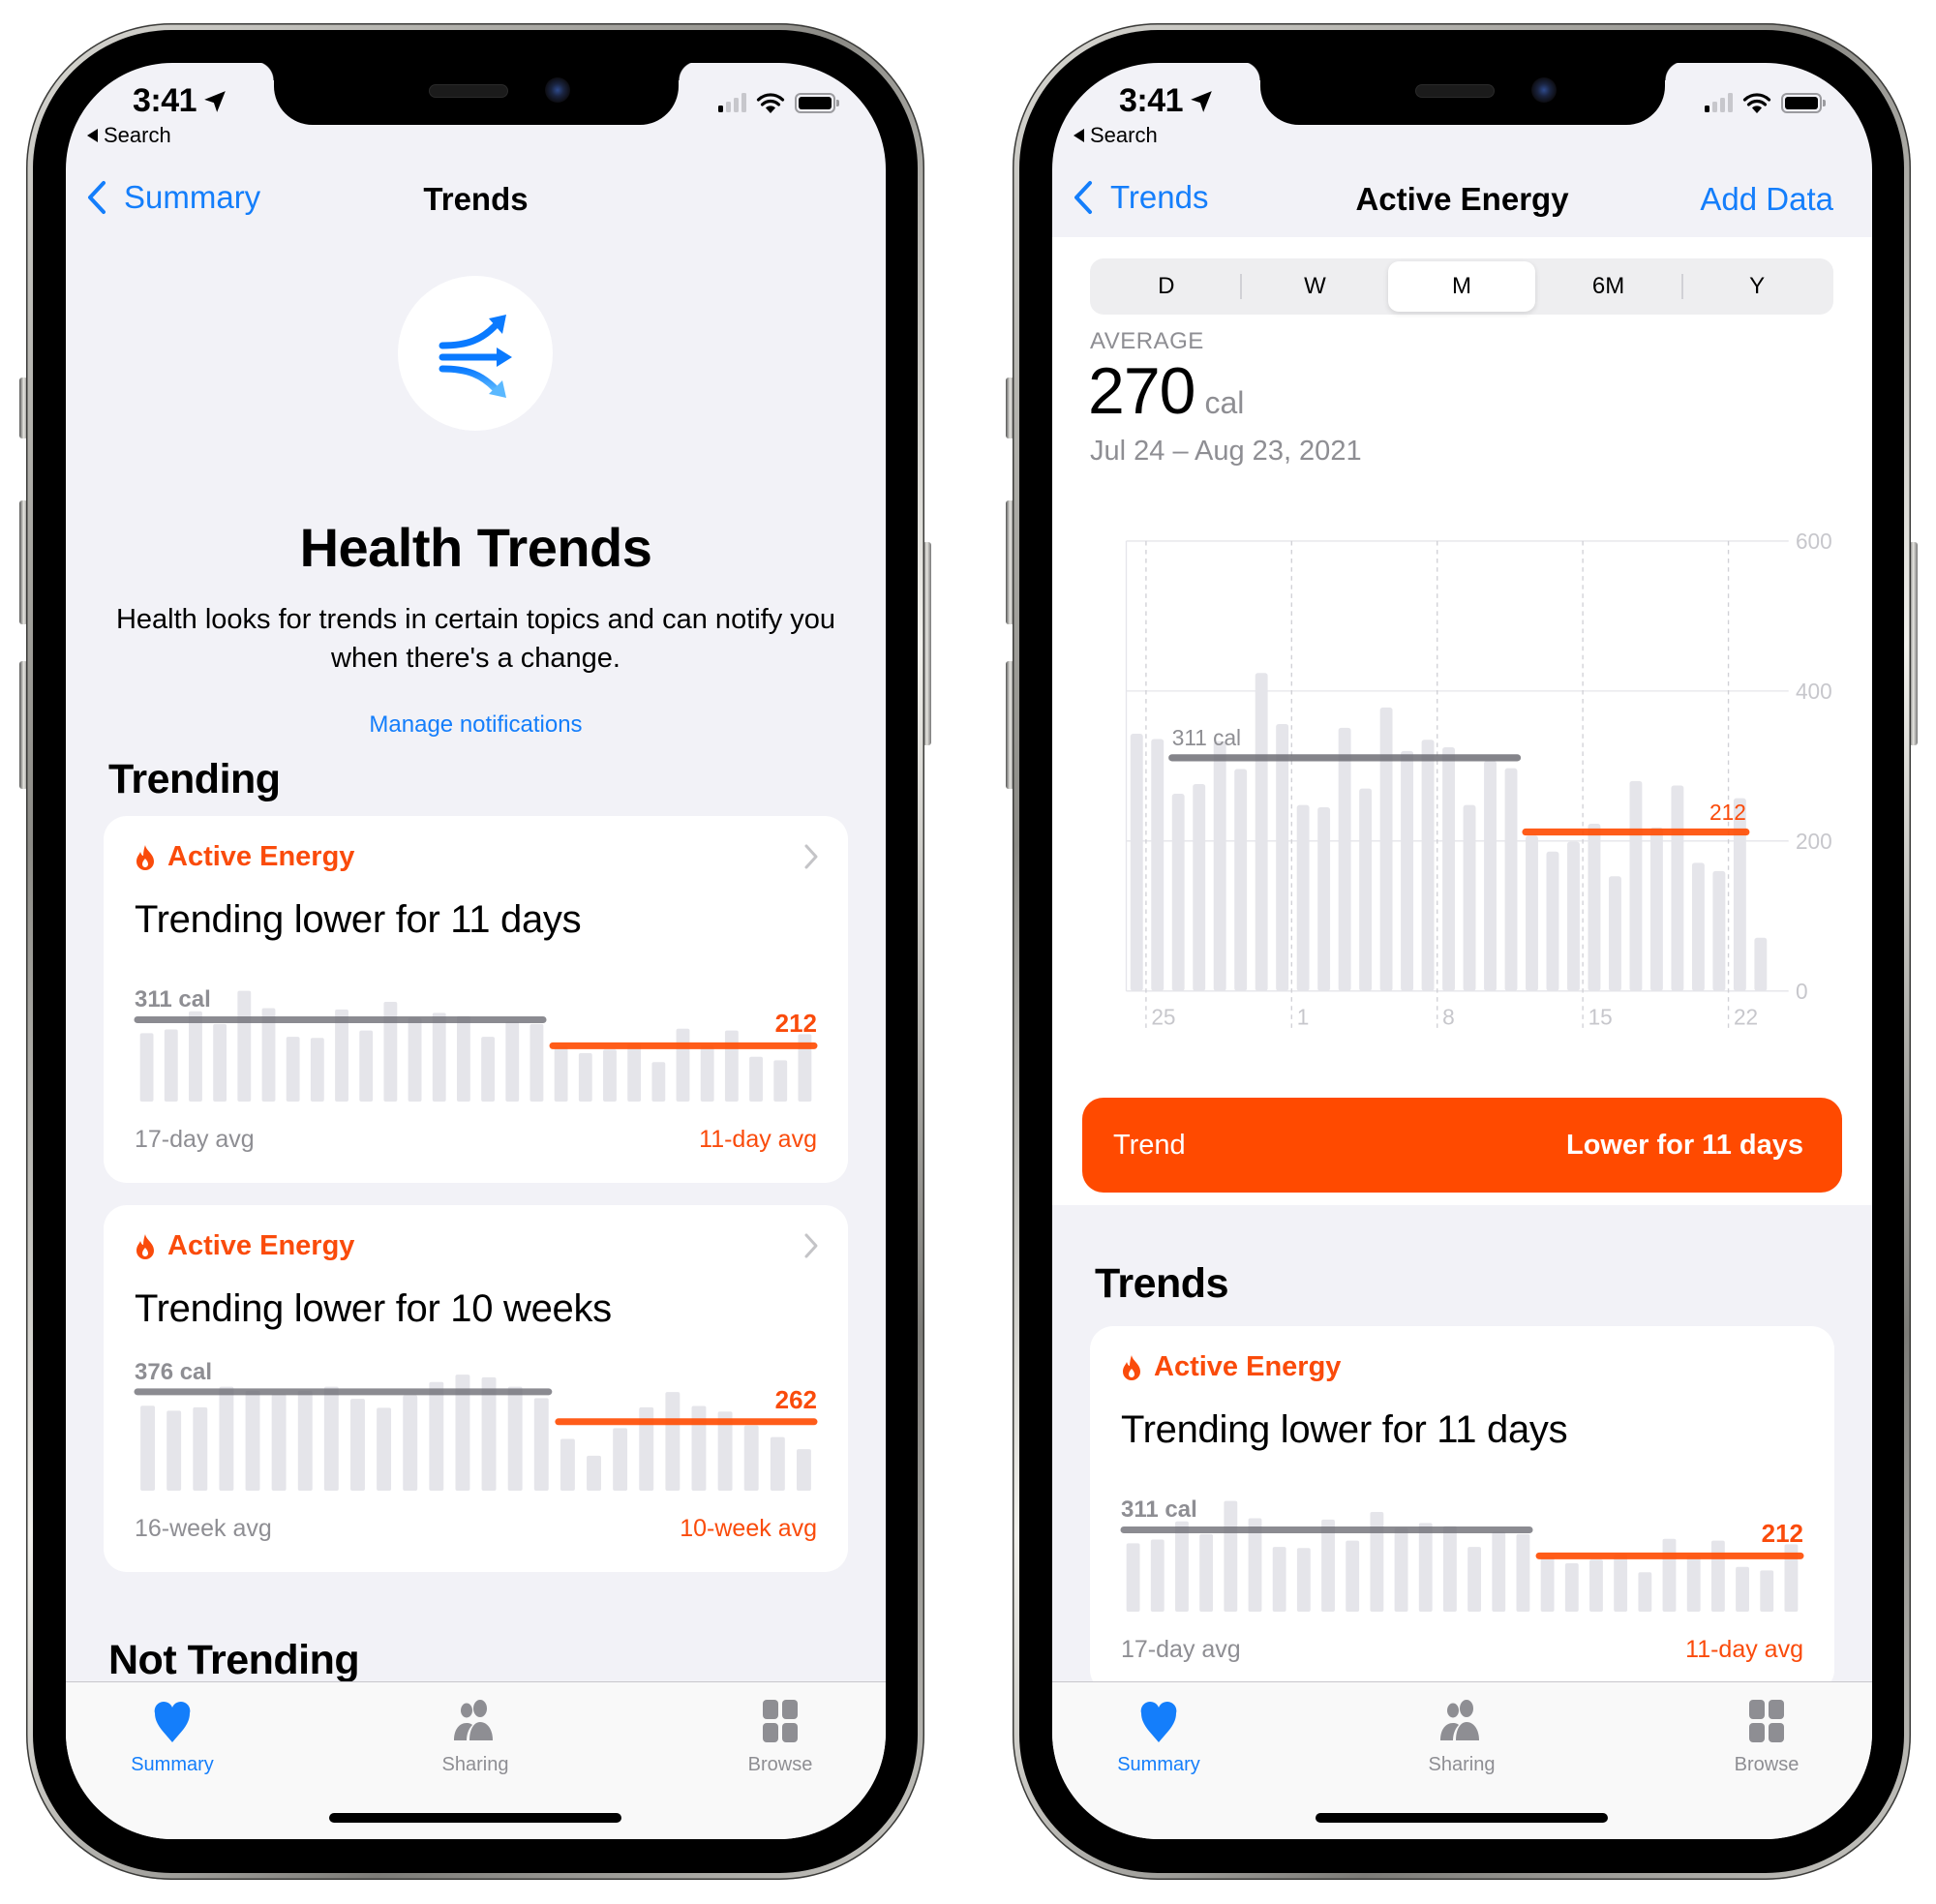 The width and height of the screenshot is (1936, 1904). I want to click on back-label: Summary, so click(192, 197).